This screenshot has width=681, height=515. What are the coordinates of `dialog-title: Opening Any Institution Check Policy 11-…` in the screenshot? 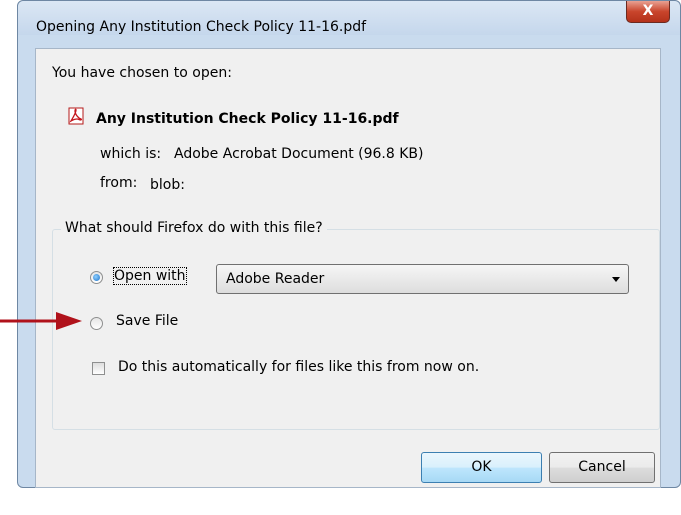 It's located at (201, 27).